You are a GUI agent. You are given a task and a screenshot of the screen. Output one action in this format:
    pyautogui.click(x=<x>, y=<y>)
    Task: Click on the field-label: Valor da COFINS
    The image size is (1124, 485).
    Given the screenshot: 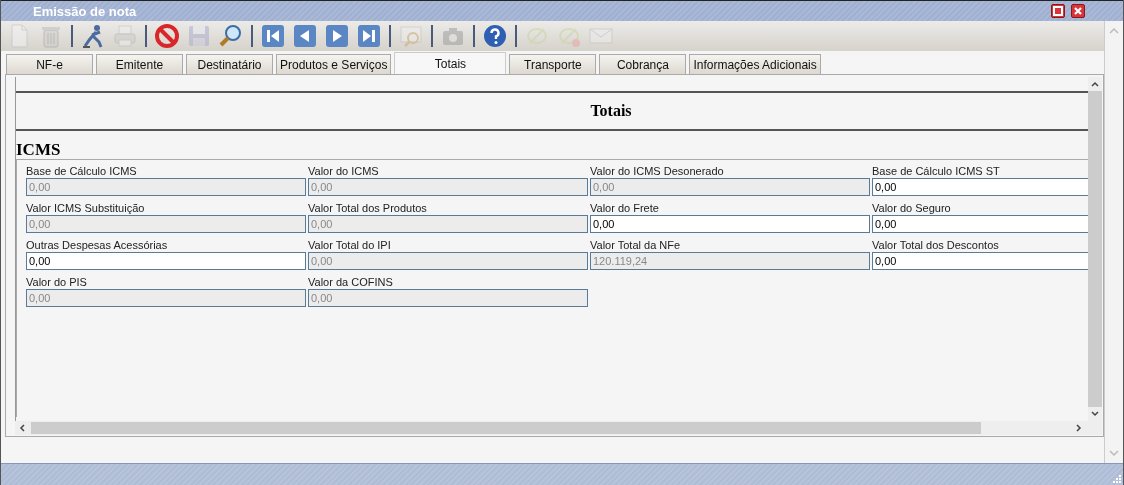 What is the action you would take?
    pyautogui.click(x=351, y=282)
    